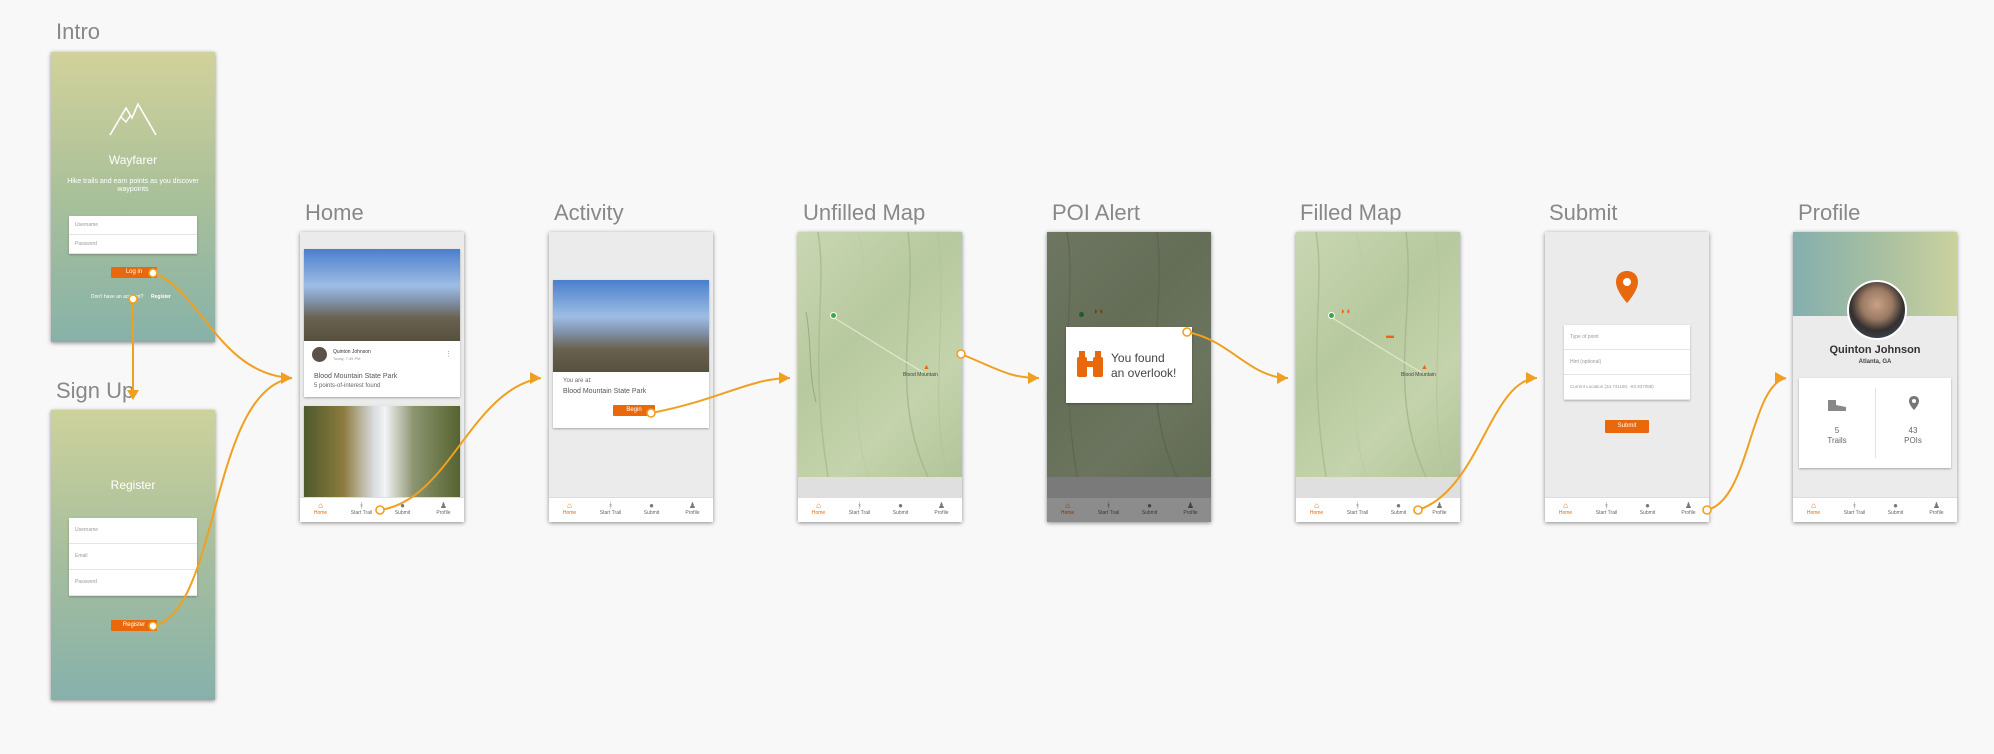  I want to click on map-terrain, so click(877, 355).